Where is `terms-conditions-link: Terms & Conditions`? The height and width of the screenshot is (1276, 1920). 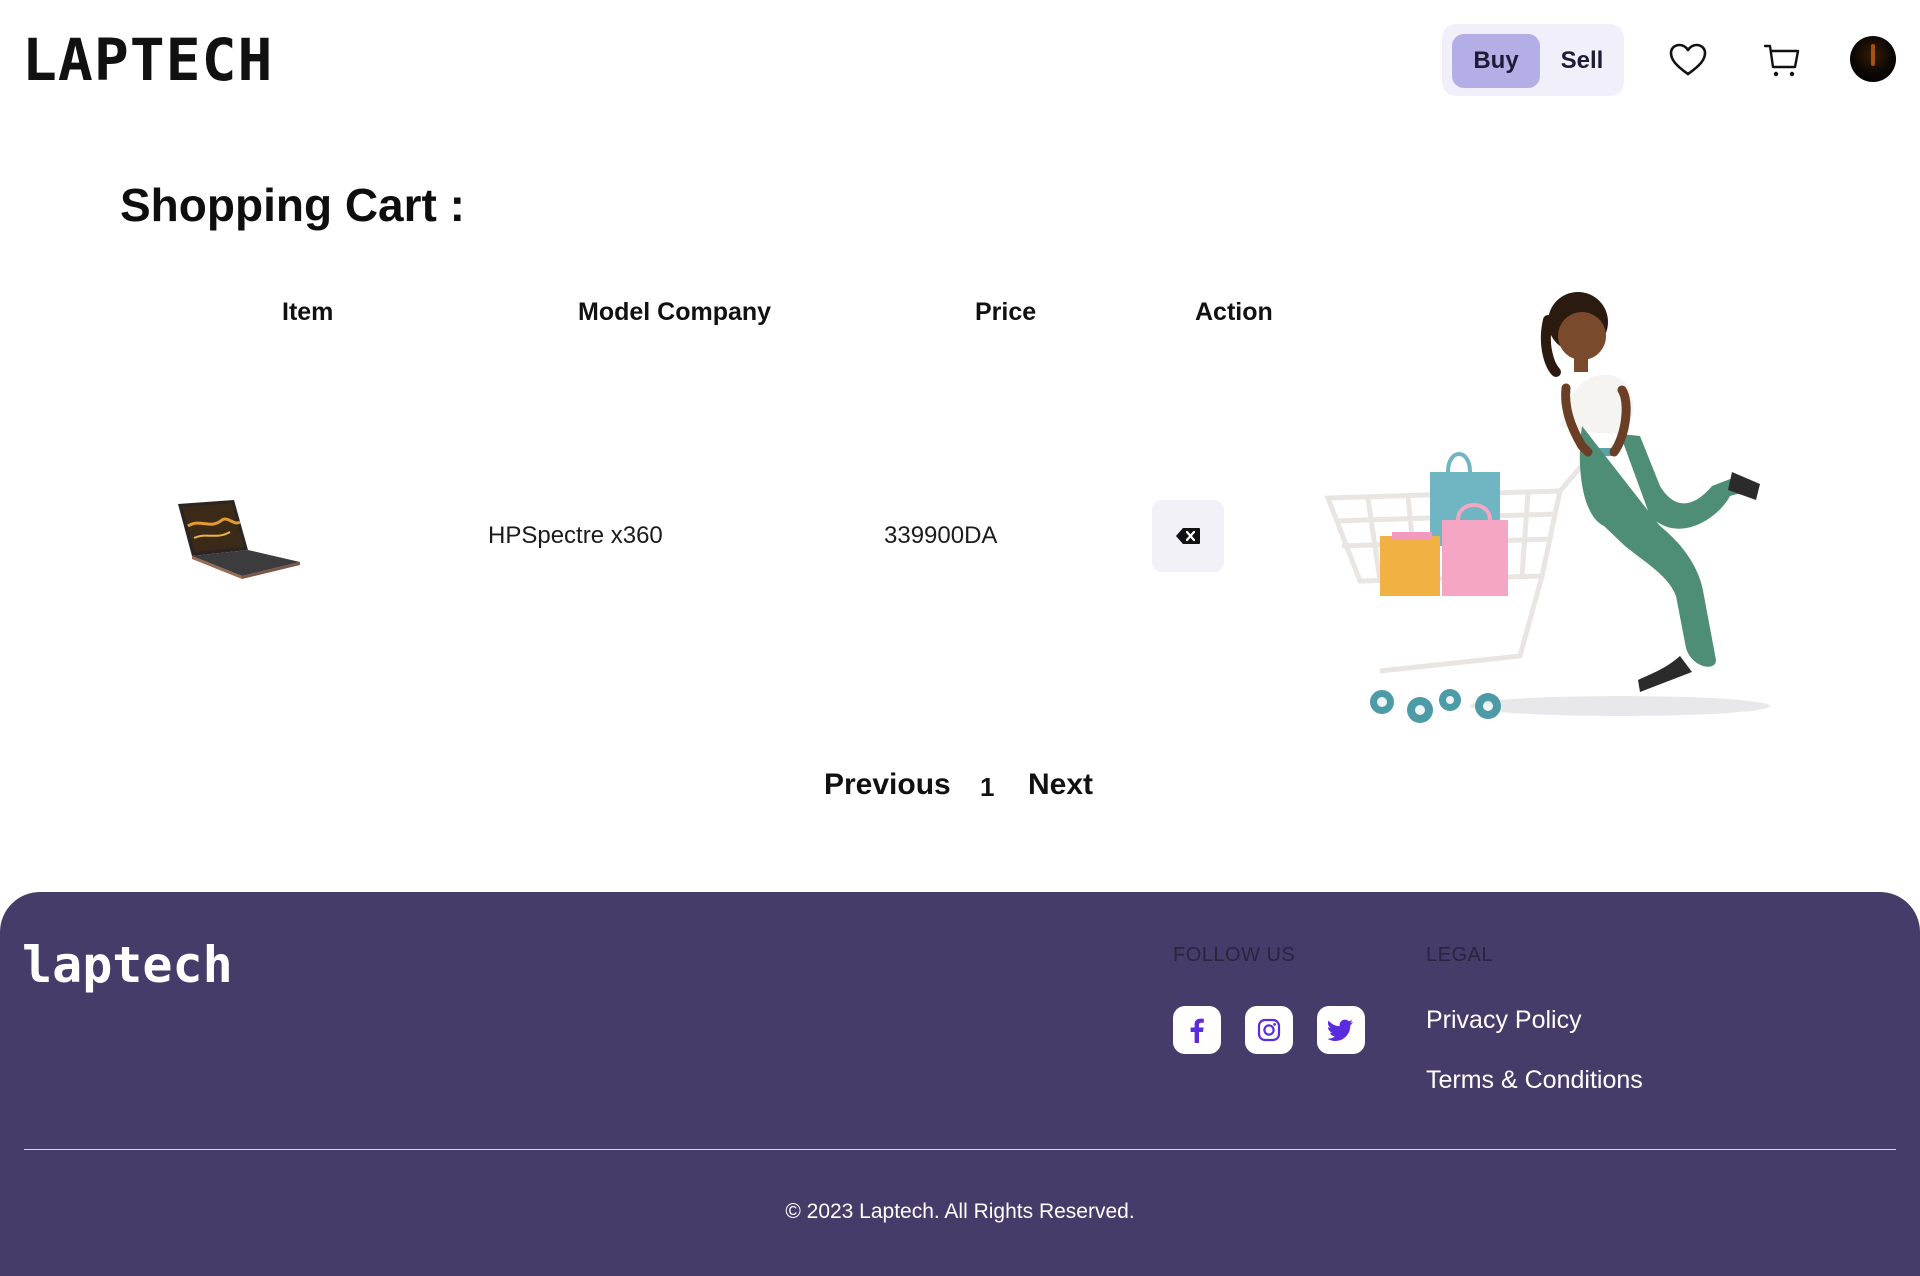
terms-conditions-link: Terms & Conditions is located at coordinates (1534, 1080).